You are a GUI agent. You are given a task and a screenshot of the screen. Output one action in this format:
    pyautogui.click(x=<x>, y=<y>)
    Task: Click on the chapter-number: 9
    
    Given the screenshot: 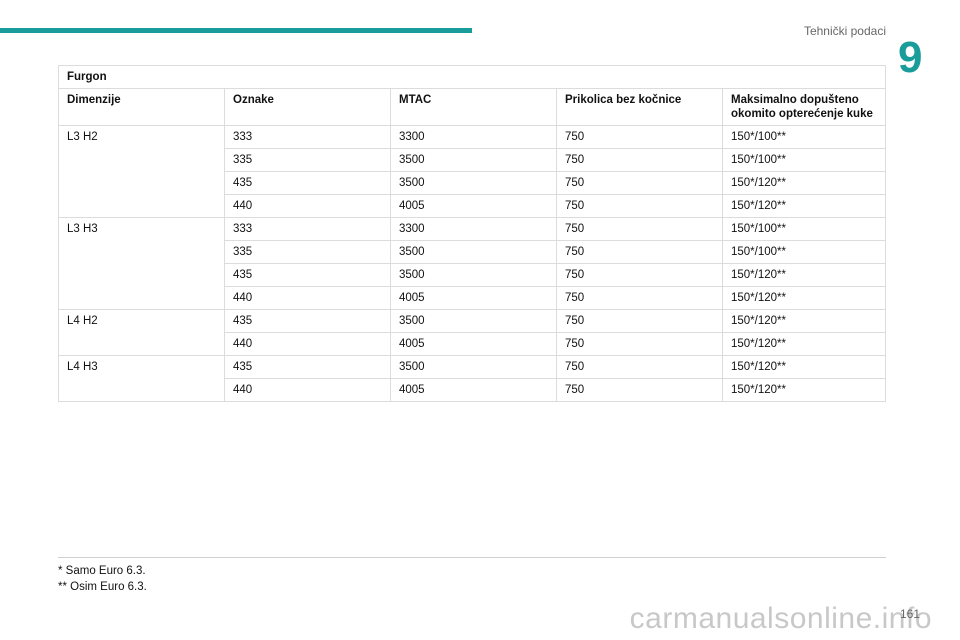 What is the action you would take?
    pyautogui.click(x=910, y=57)
    